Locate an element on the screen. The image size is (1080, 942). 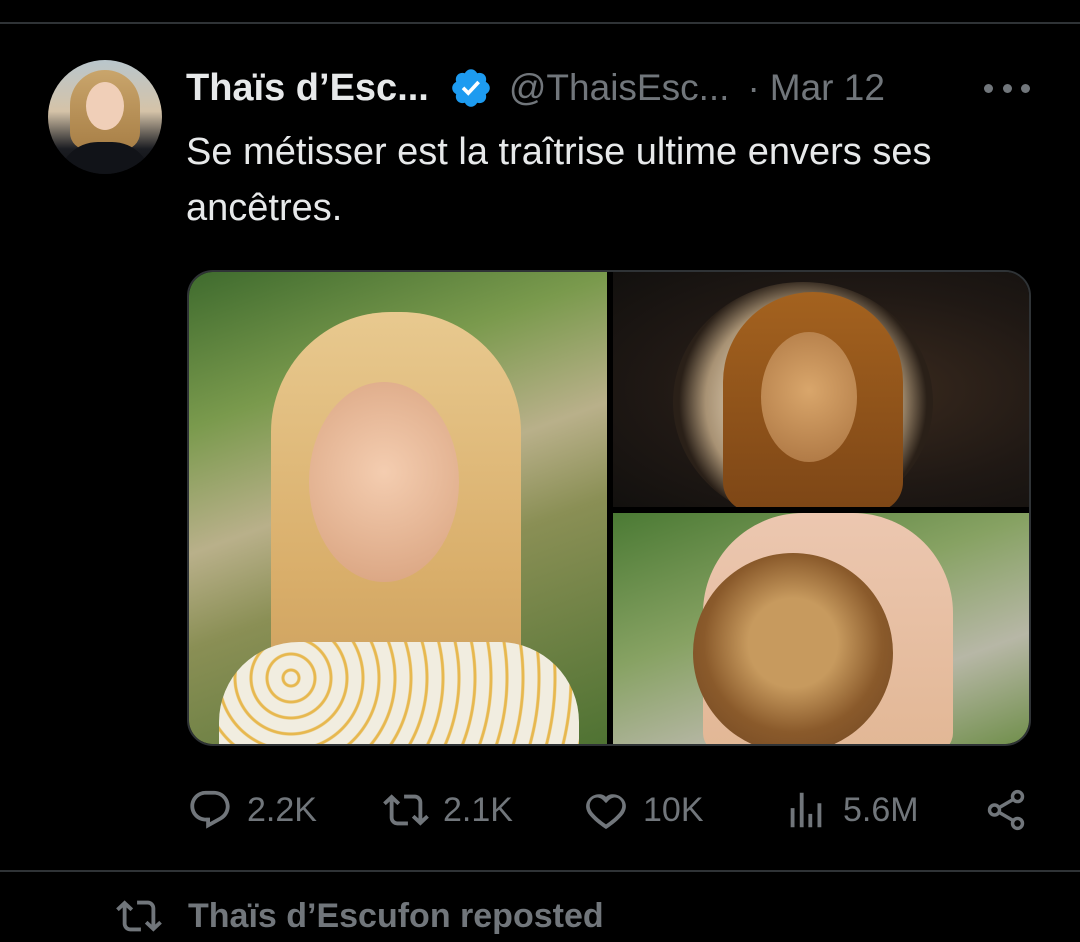
reply-count: 2.2K is located at coordinates (282, 809).